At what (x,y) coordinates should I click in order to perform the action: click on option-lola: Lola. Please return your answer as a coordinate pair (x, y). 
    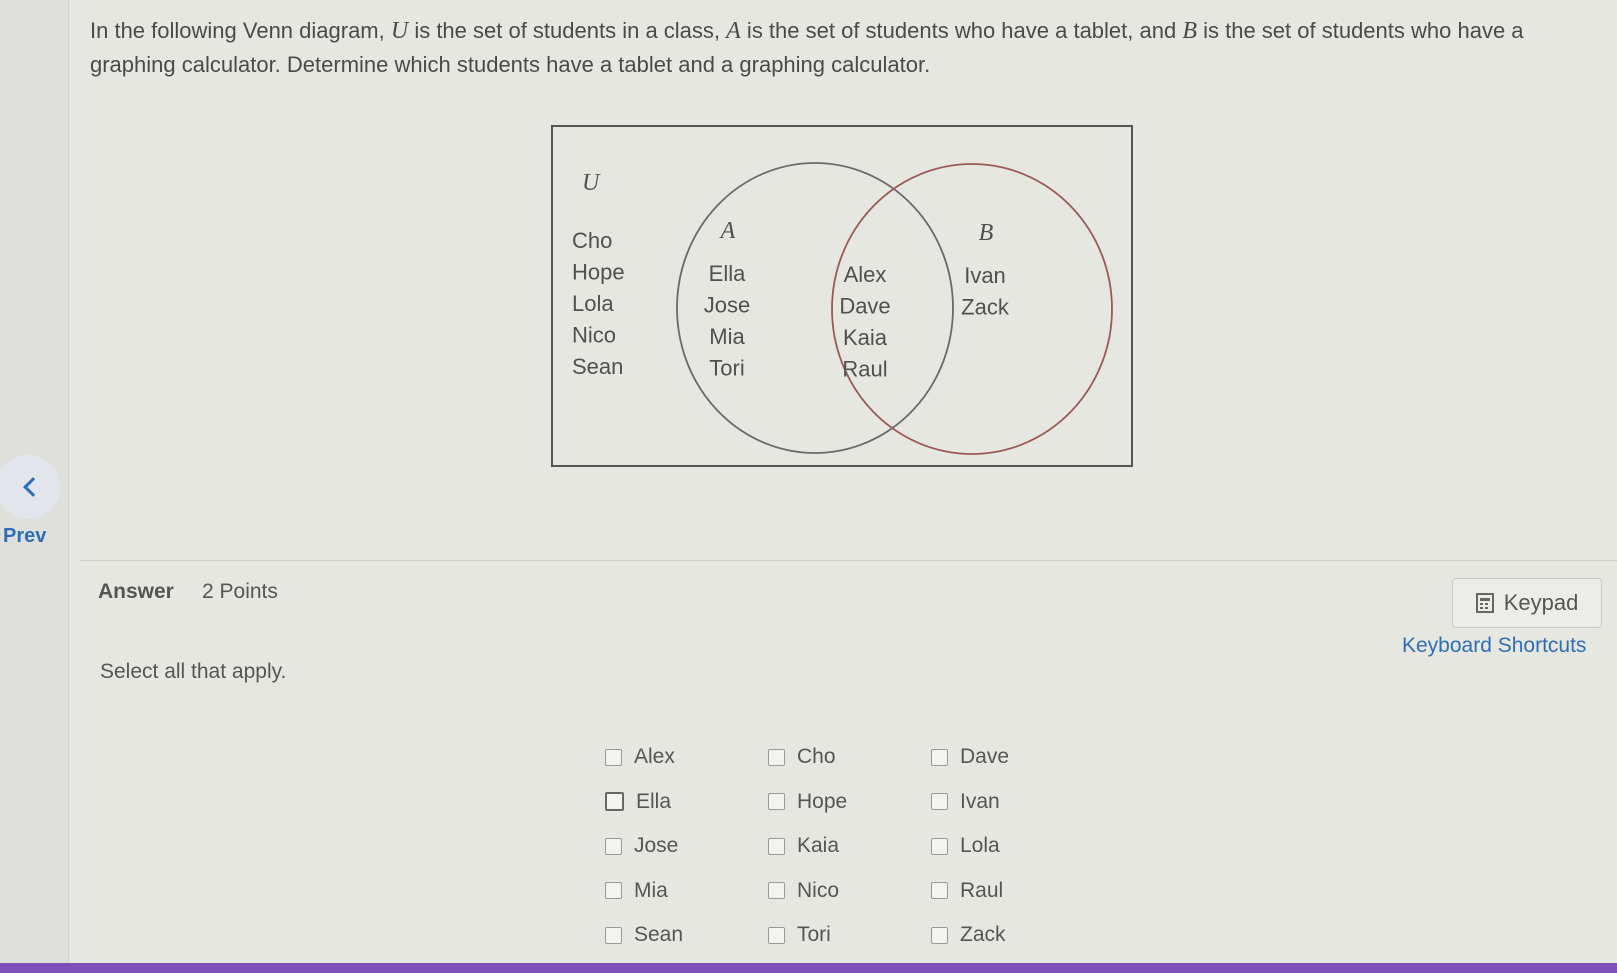
    Looking at the image, I should click on (1012, 846).